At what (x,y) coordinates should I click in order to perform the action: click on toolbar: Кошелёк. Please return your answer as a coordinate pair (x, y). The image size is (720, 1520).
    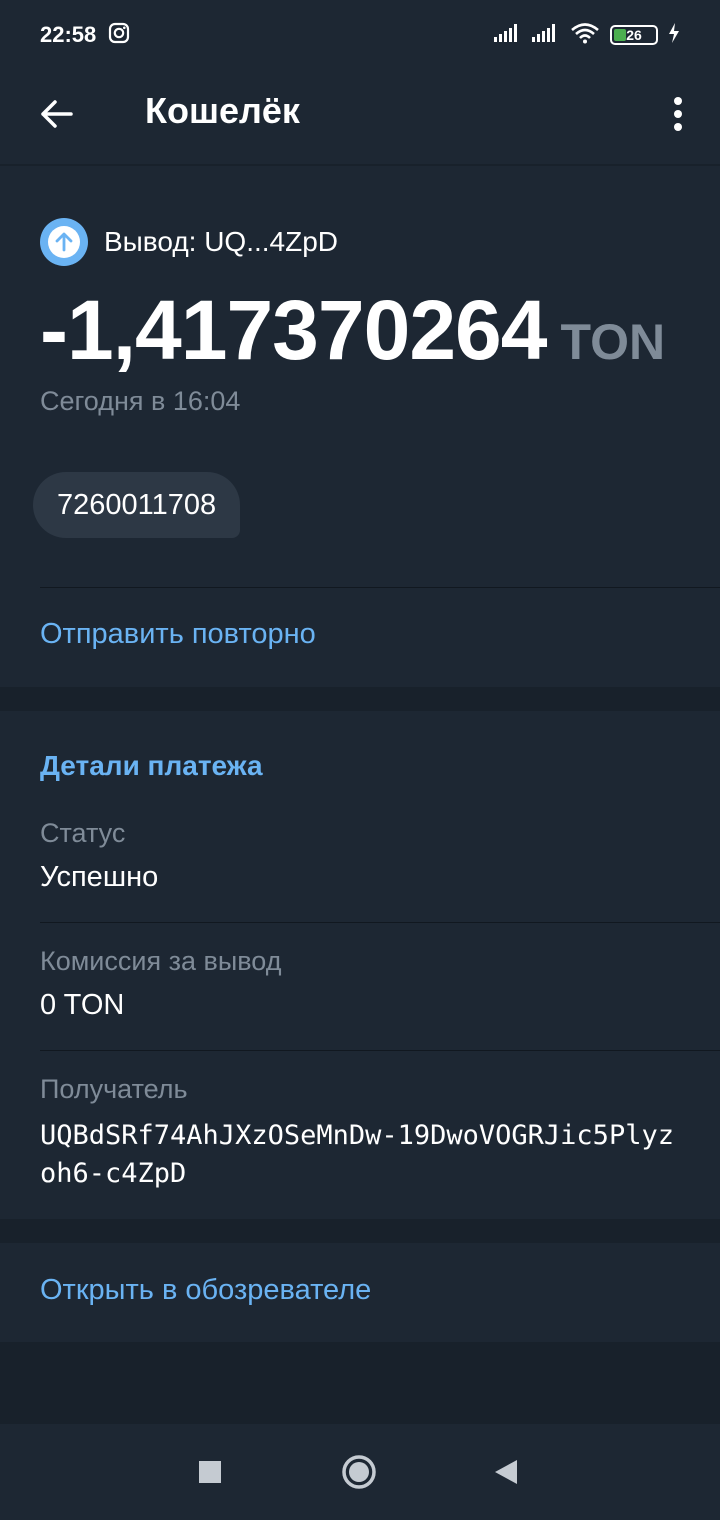
    Looking at the image, I should click on (360, 118).